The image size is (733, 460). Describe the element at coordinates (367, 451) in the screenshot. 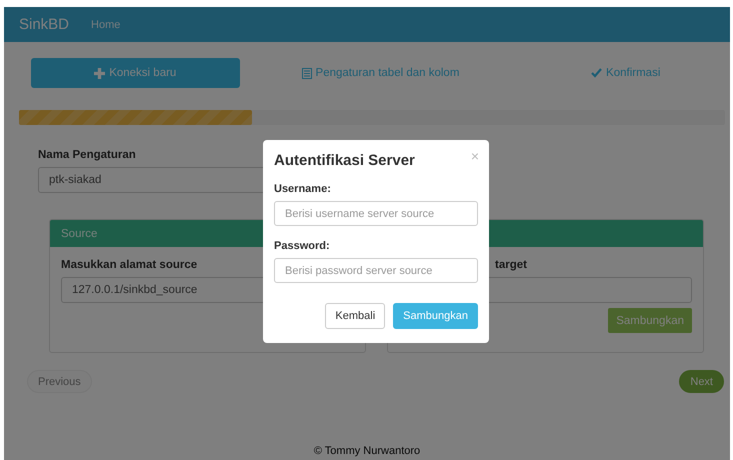

I see `footer-text: © Tommy Nurwantoro` at that location.